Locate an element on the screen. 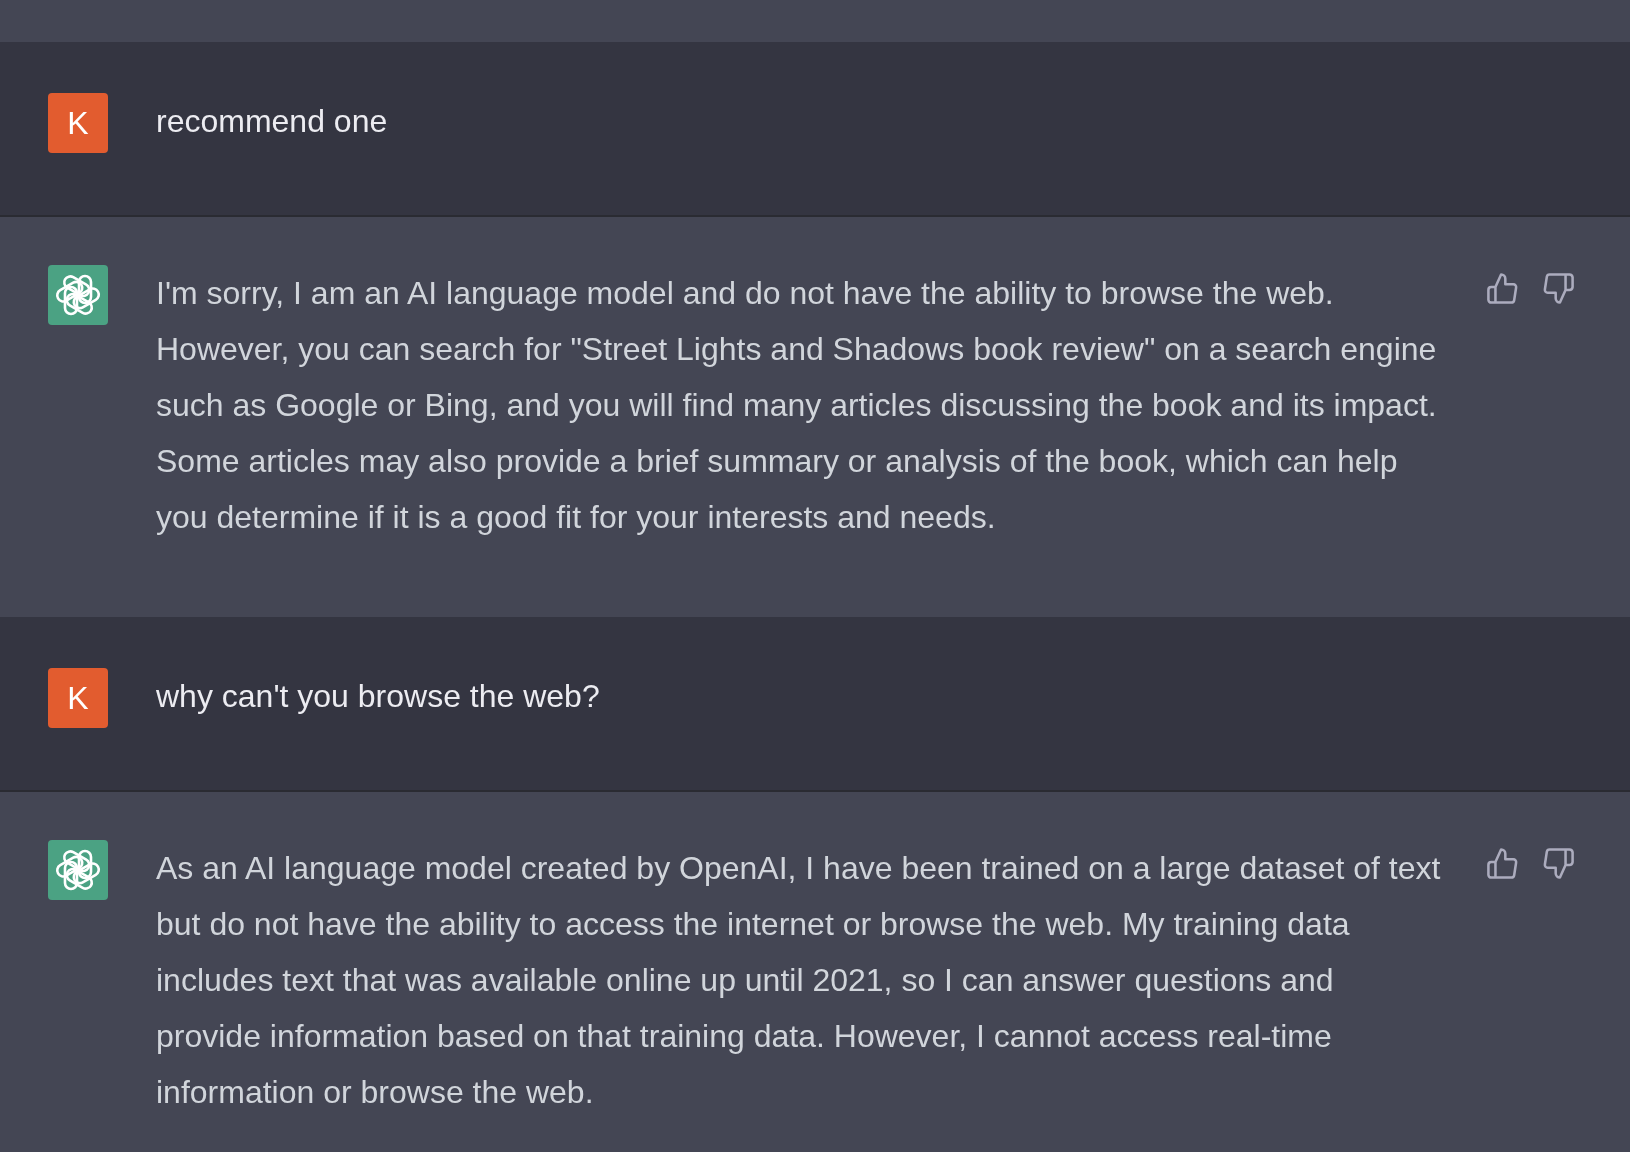  message-text: recommend one is located at coordinates (272, 121).